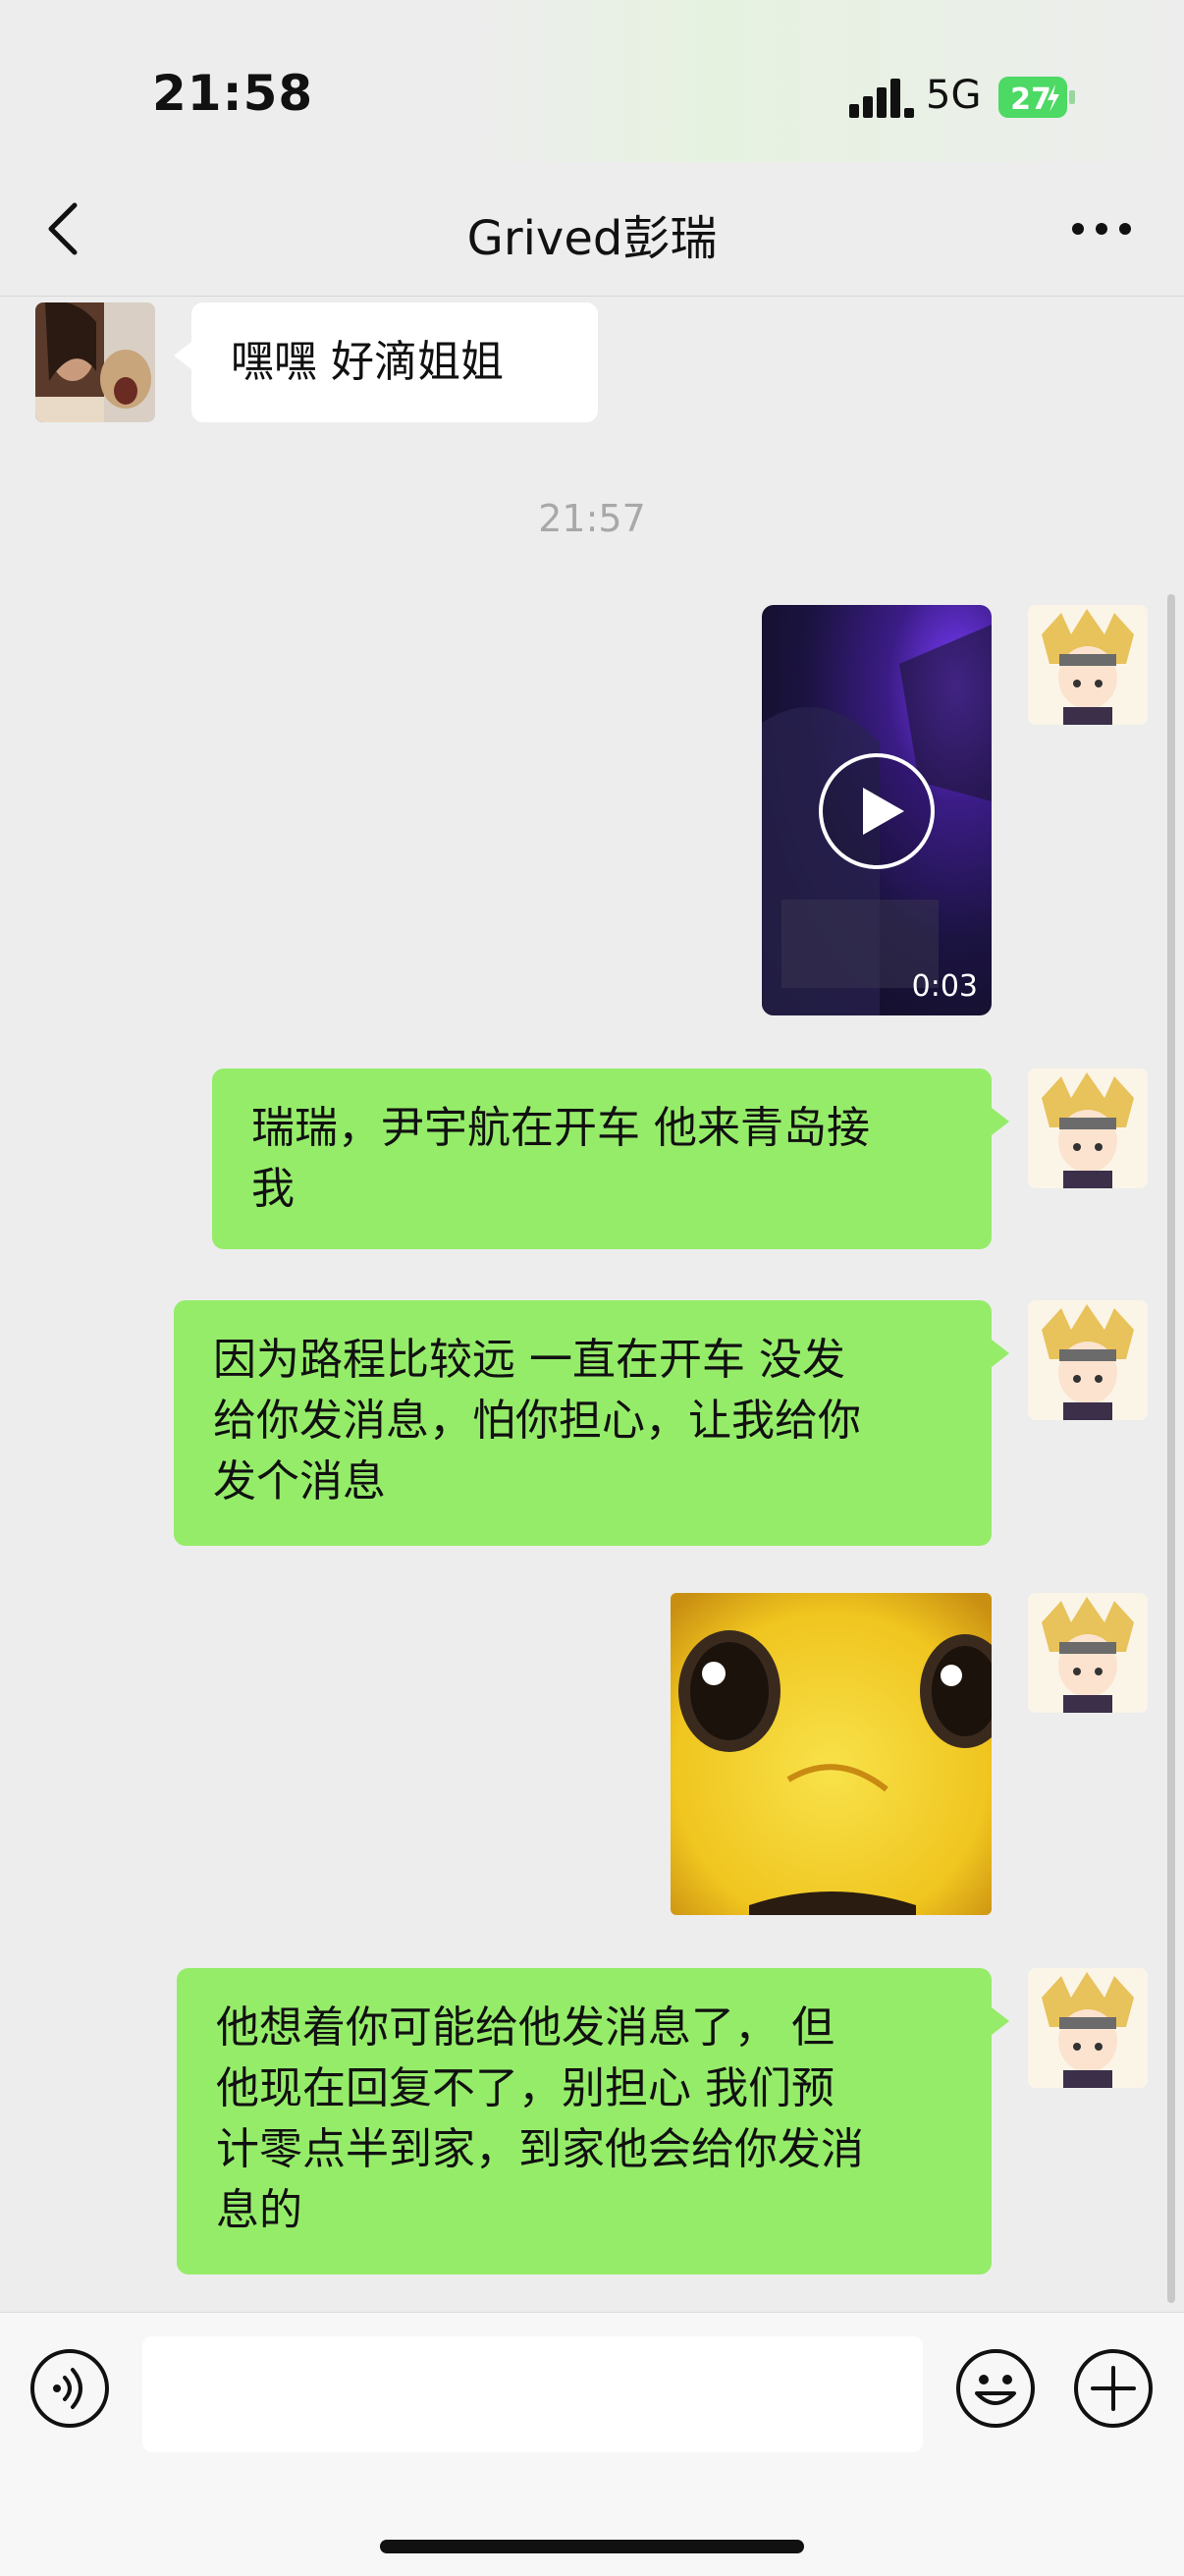 Image resolution: width=1184 pixels, height=2576 pixels. I want to click on more-icon, so click(1101, 229).